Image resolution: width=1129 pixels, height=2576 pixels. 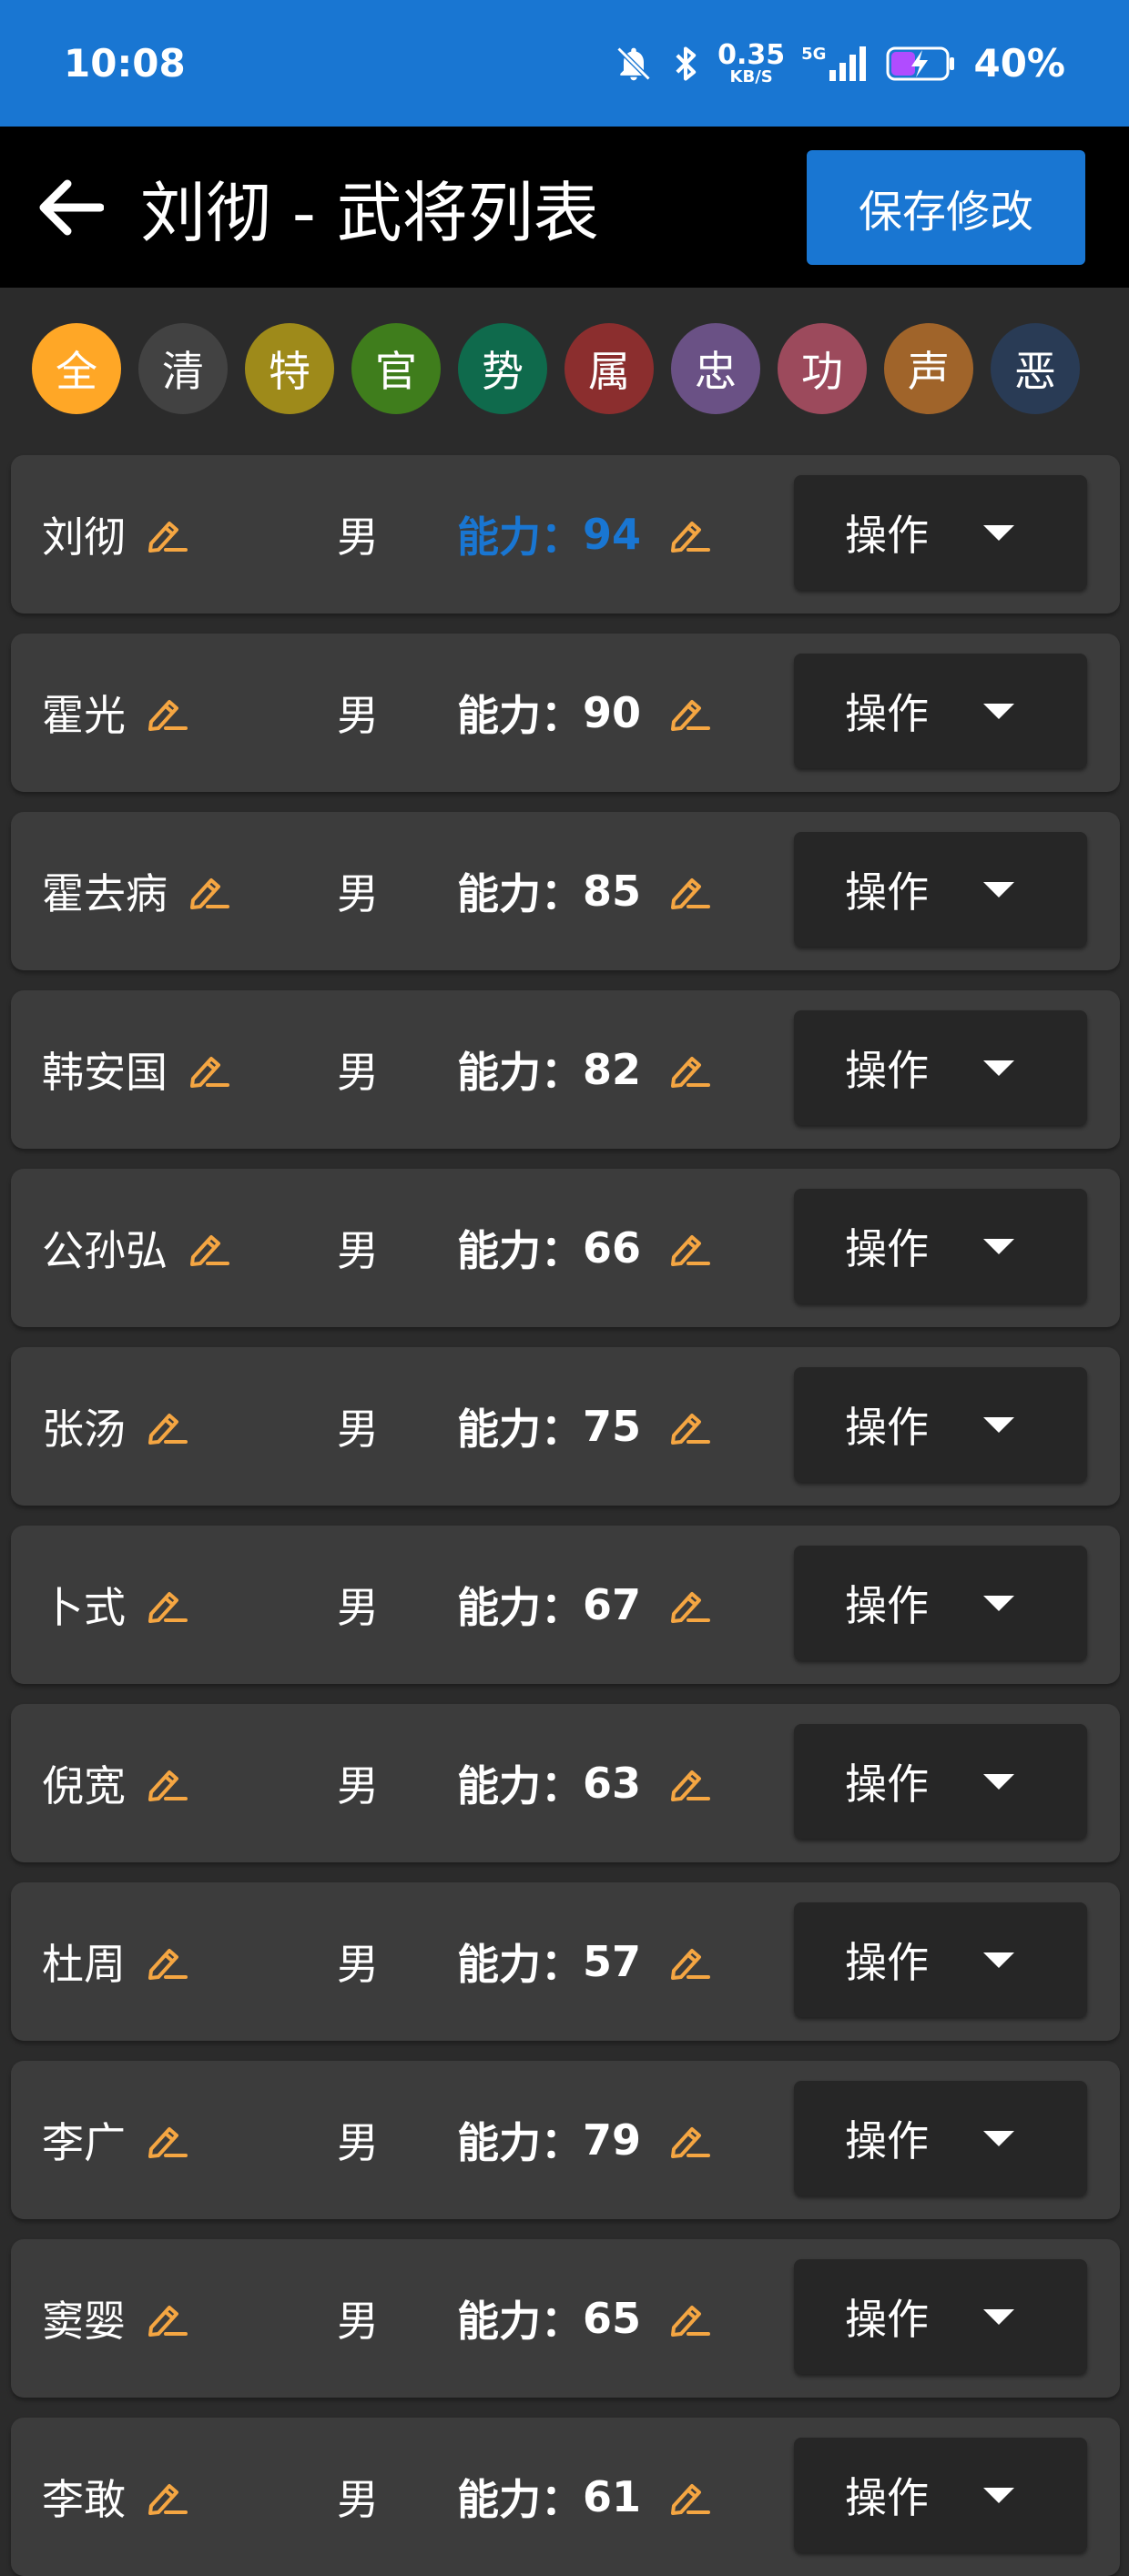 What do you see at coordinates (1035, 368) in the screenshot?
I see `filter-chip: 恶` at bounding box center [1035, 368].